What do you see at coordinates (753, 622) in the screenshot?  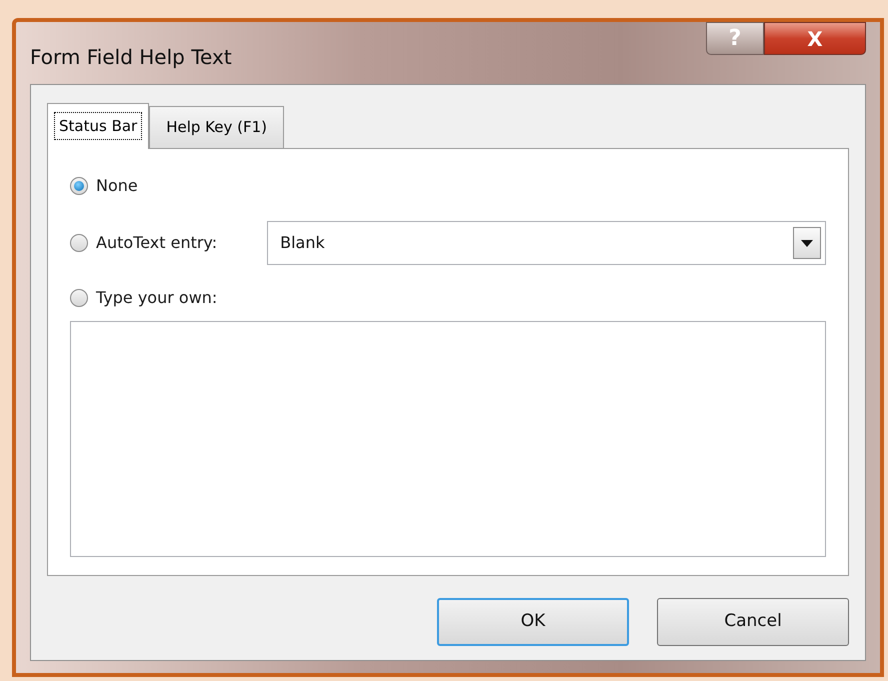 I see `cancel-button: Cancel` at bounding box center [753, 622].